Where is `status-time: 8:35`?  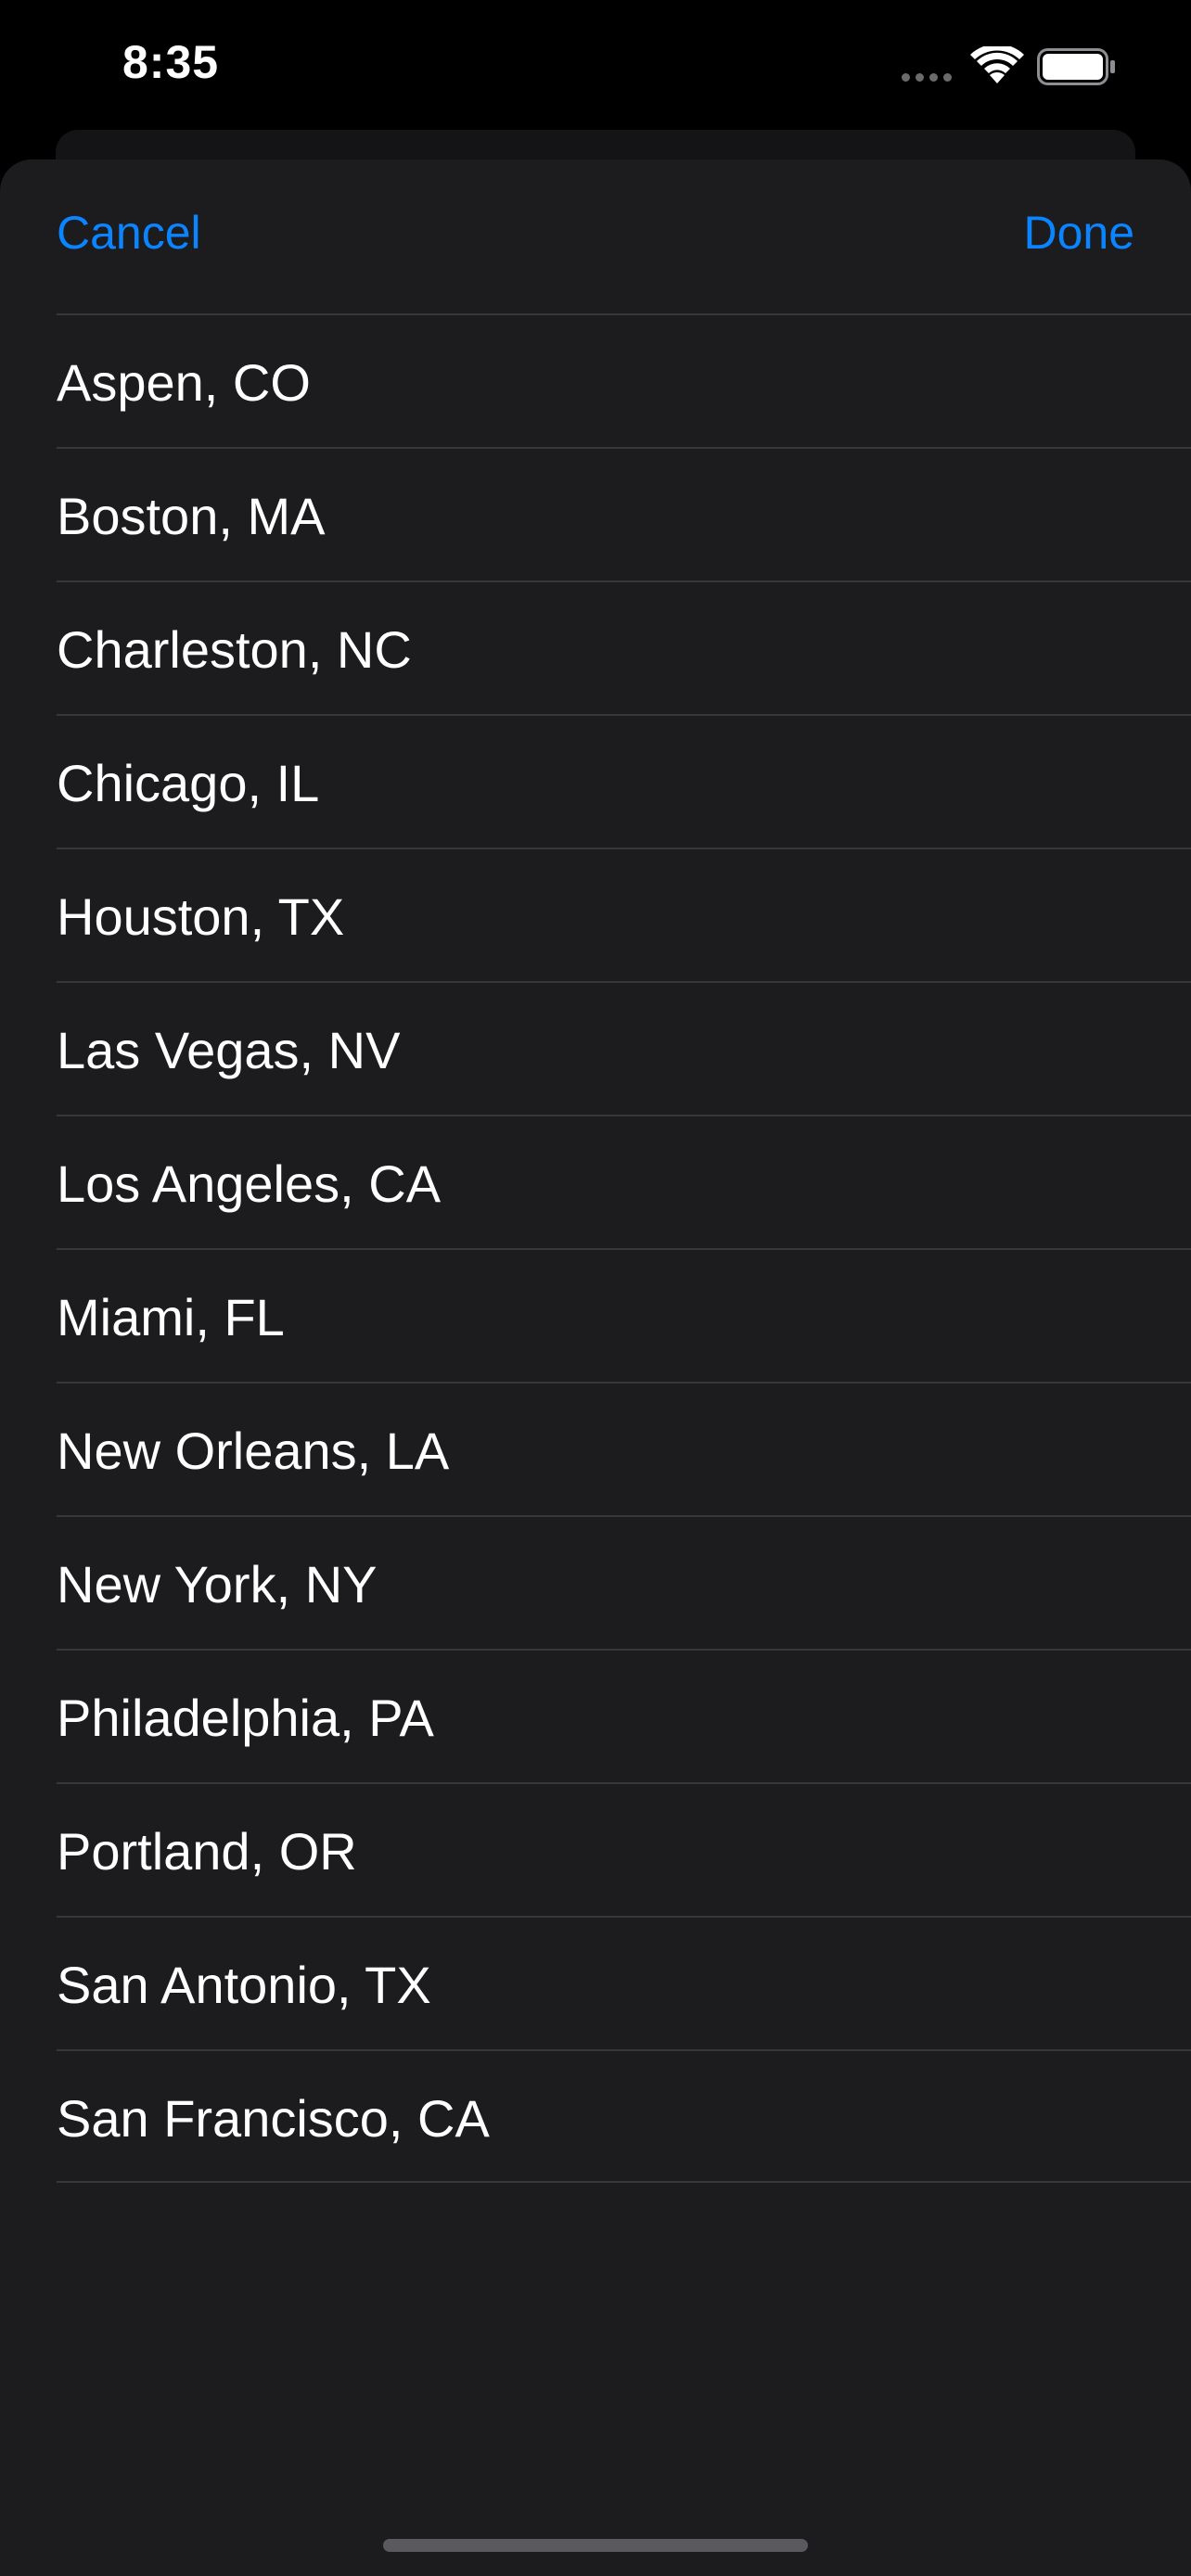
status-time: 8:35 is located at coordinates (171, 62).